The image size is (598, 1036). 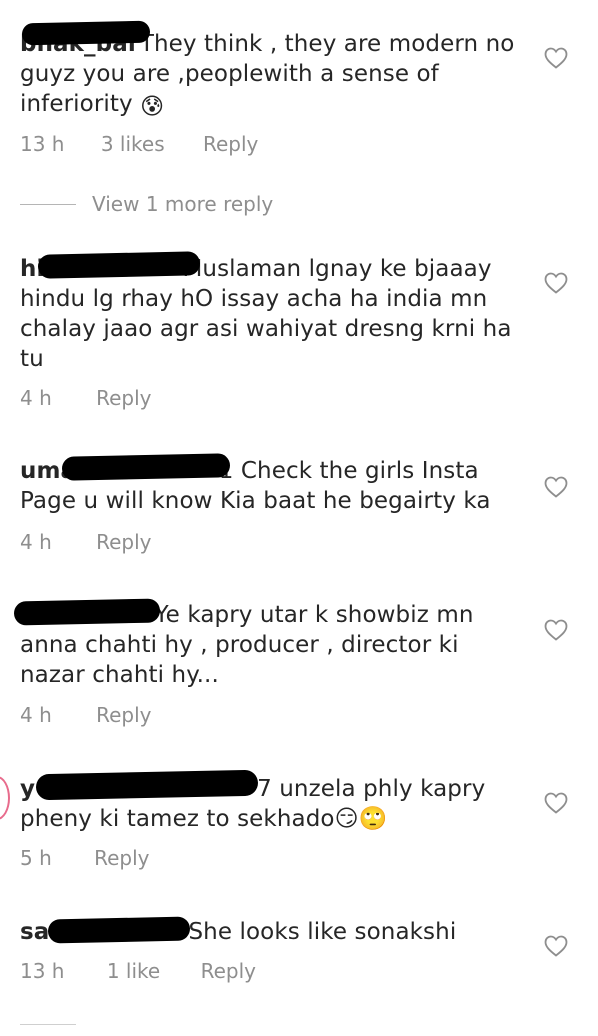 I want to click on view-more-replies: View 1 more reply, so click(x=146, y=204).